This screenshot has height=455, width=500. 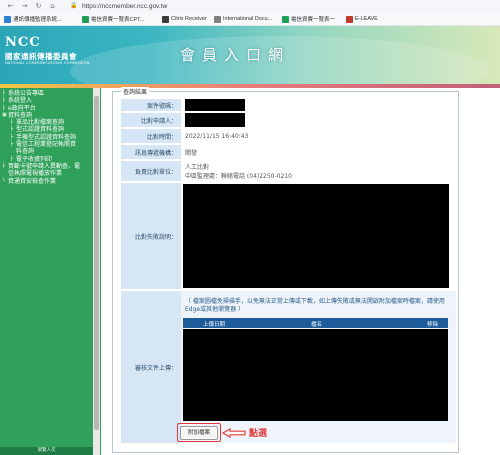 What do you see at coordinates (191, 153) in the screenshot?
I see `recipient-value: 開發` at bounding box center [191, 153].